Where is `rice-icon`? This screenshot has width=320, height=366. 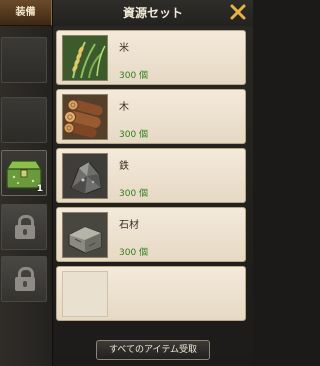
rice-icon is located at coordinates (85, 58).